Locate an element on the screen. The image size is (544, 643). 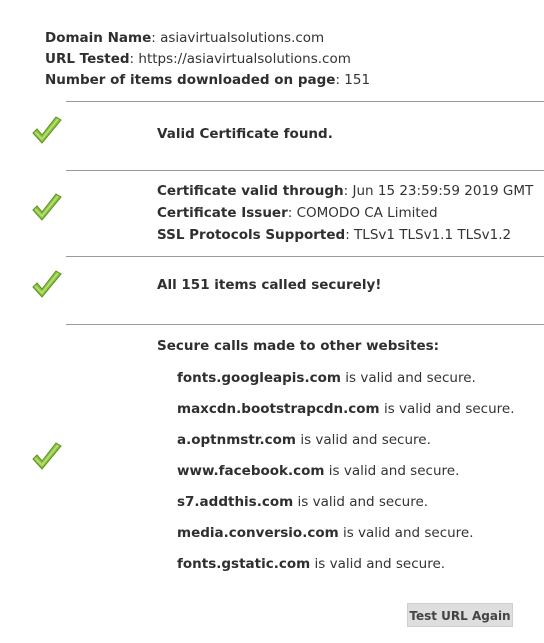
protocols-label: SSL Protocols Supported is located at coordinates (251, 235).